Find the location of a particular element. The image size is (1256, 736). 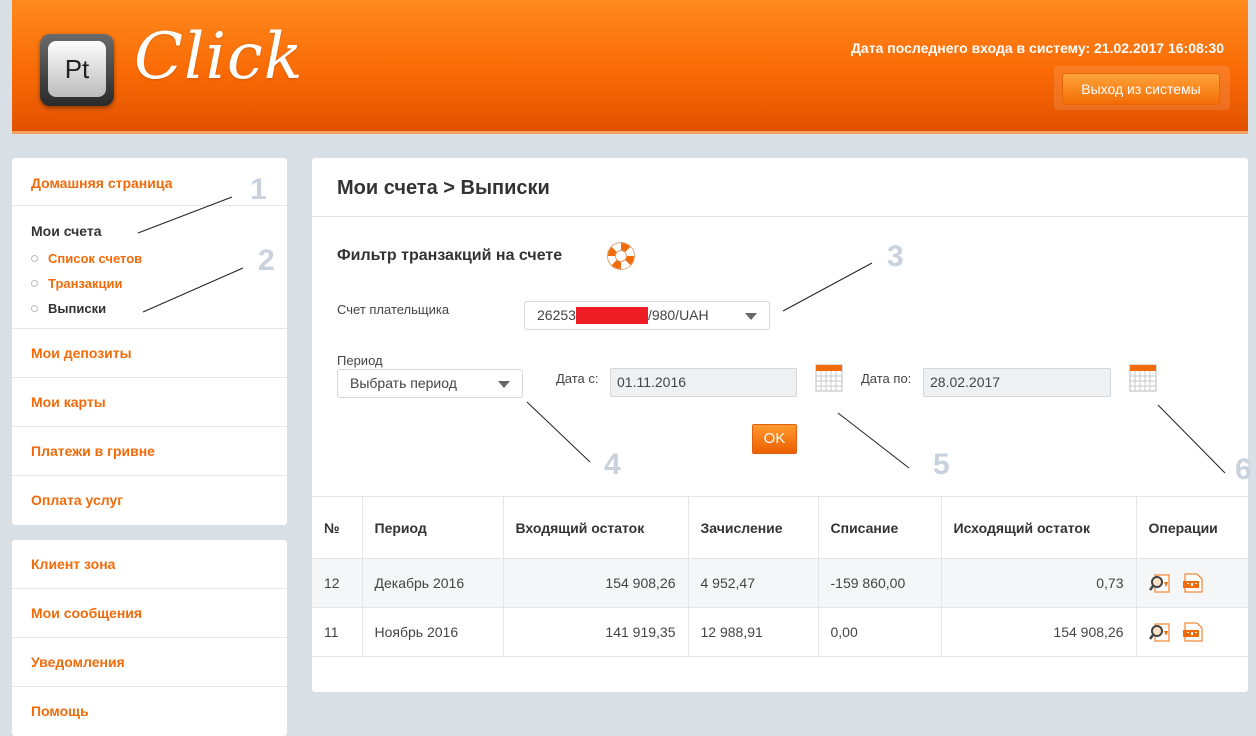

payer-account-label: Счет плательщика is located at coordinates (393, 309).